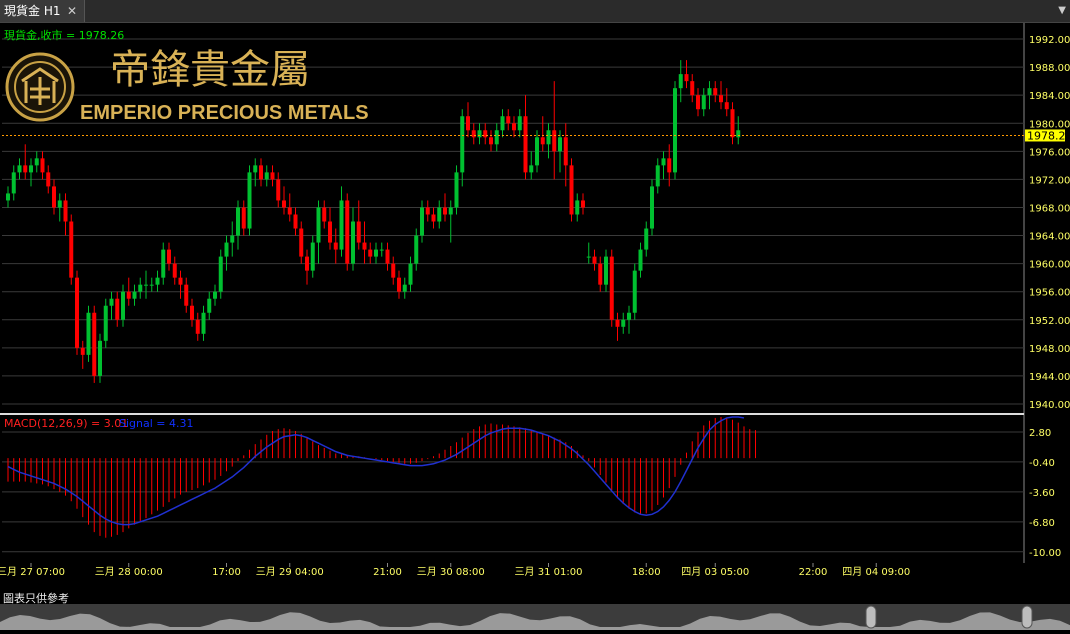 Image resolution: width=1070 pixels, height=634 pixels. I want to click on time-tick-label: 四月 04 09:00, so click(876, 572).